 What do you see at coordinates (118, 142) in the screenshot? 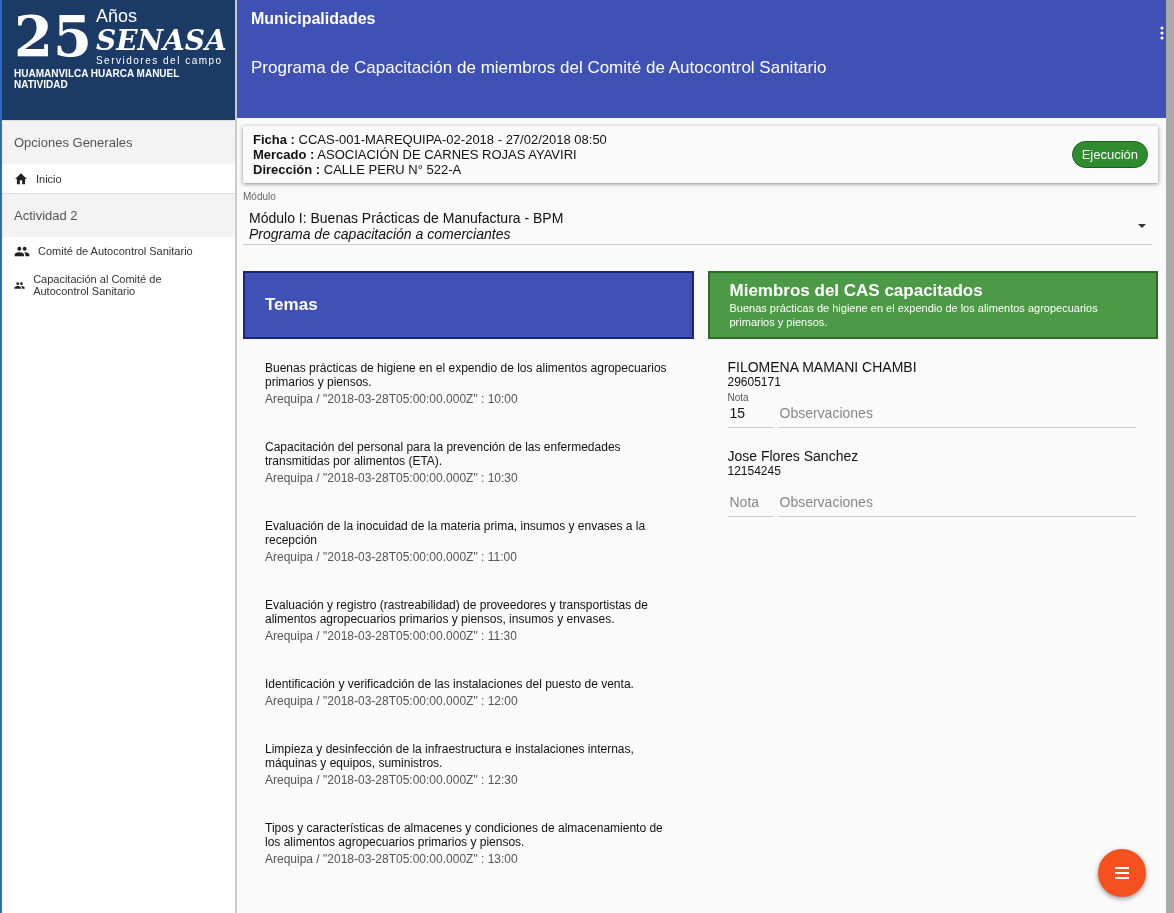
I see `sidebar-section-title: Opciones Generales` at bounding box center [118, 142].